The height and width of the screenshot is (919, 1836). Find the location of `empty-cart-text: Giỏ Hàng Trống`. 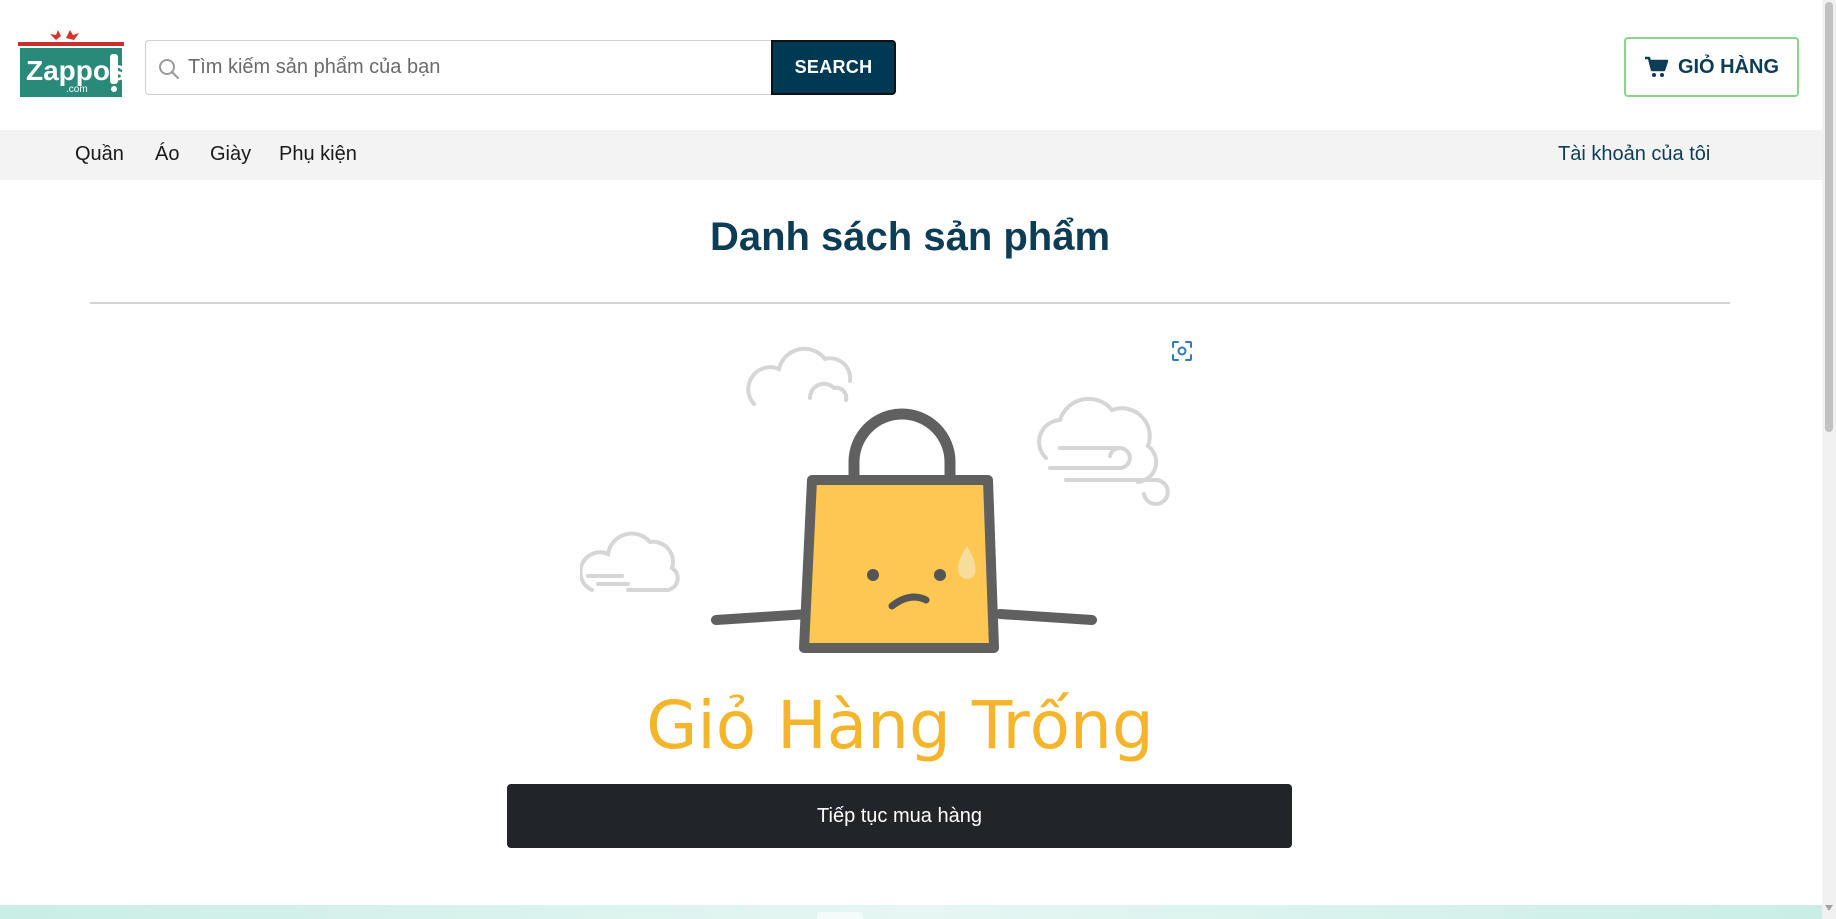

empty-cart-text: Giỏ Hàng Trống is located at coordinates (899, 725).